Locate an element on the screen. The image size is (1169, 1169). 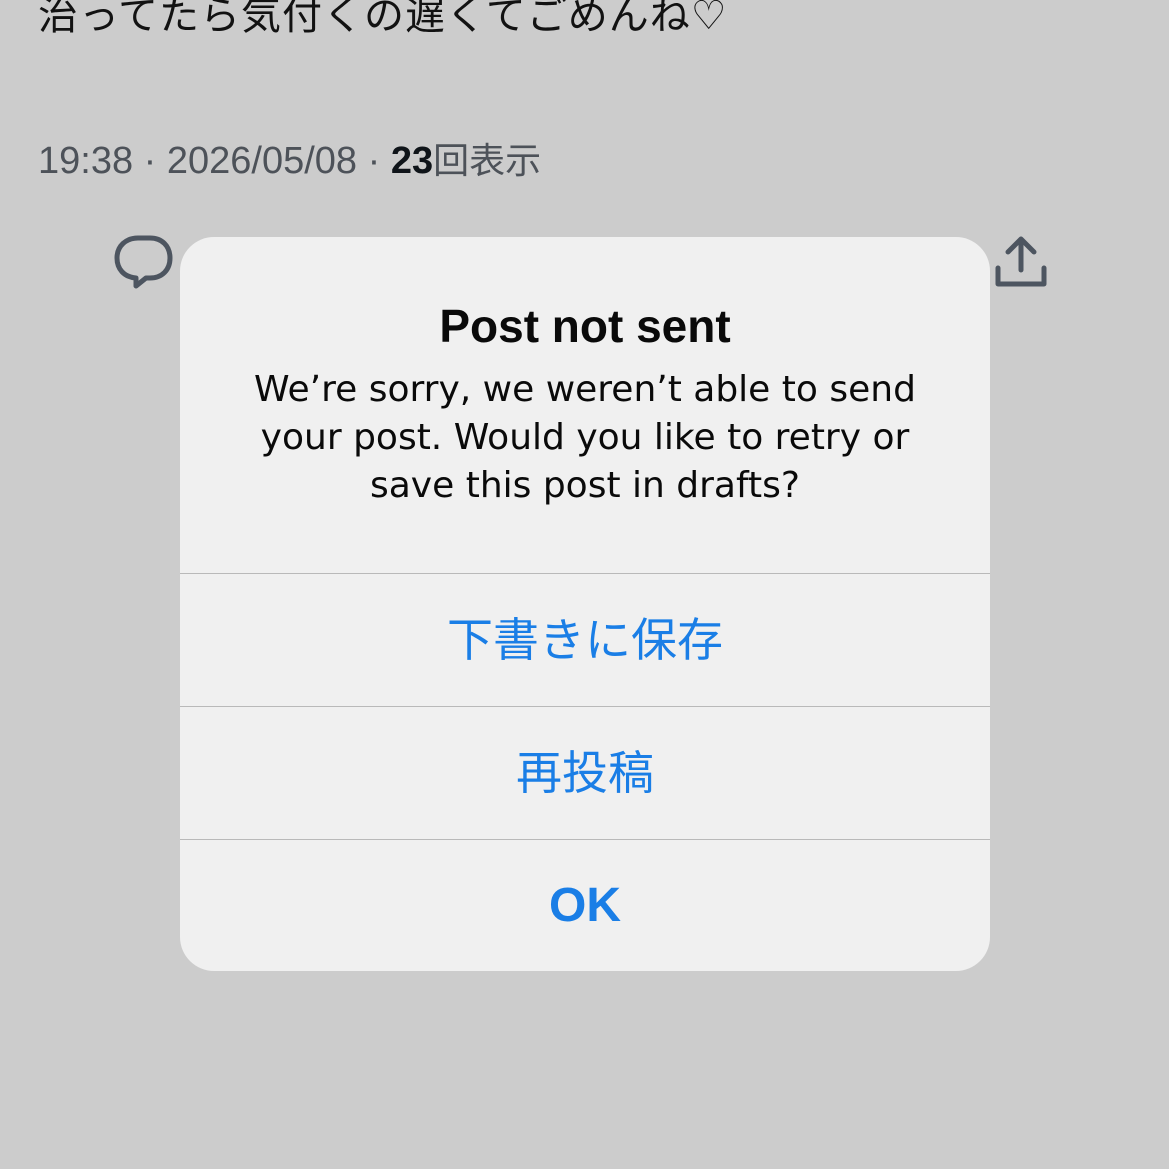
retry-post-button: 再投稿 is located at coordinates (585, 772).